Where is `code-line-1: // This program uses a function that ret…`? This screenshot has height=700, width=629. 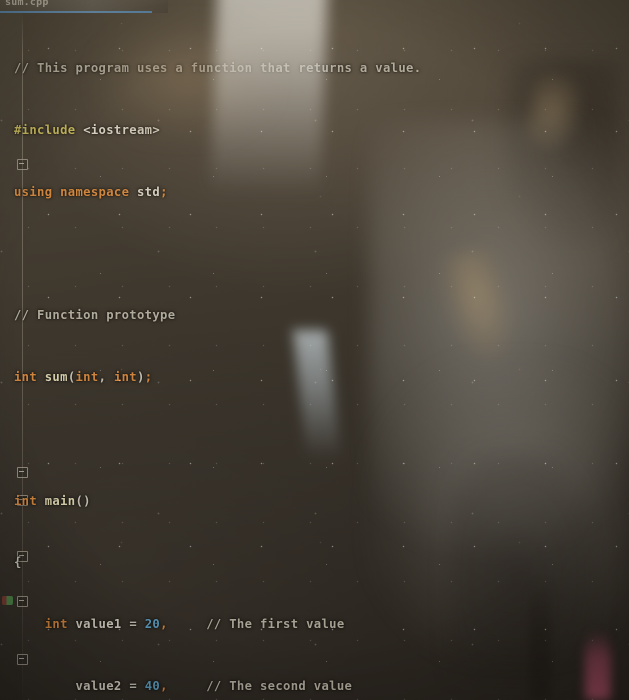
code-line-1: // This program uses a function that ret… is located at coordinates (314, 68).